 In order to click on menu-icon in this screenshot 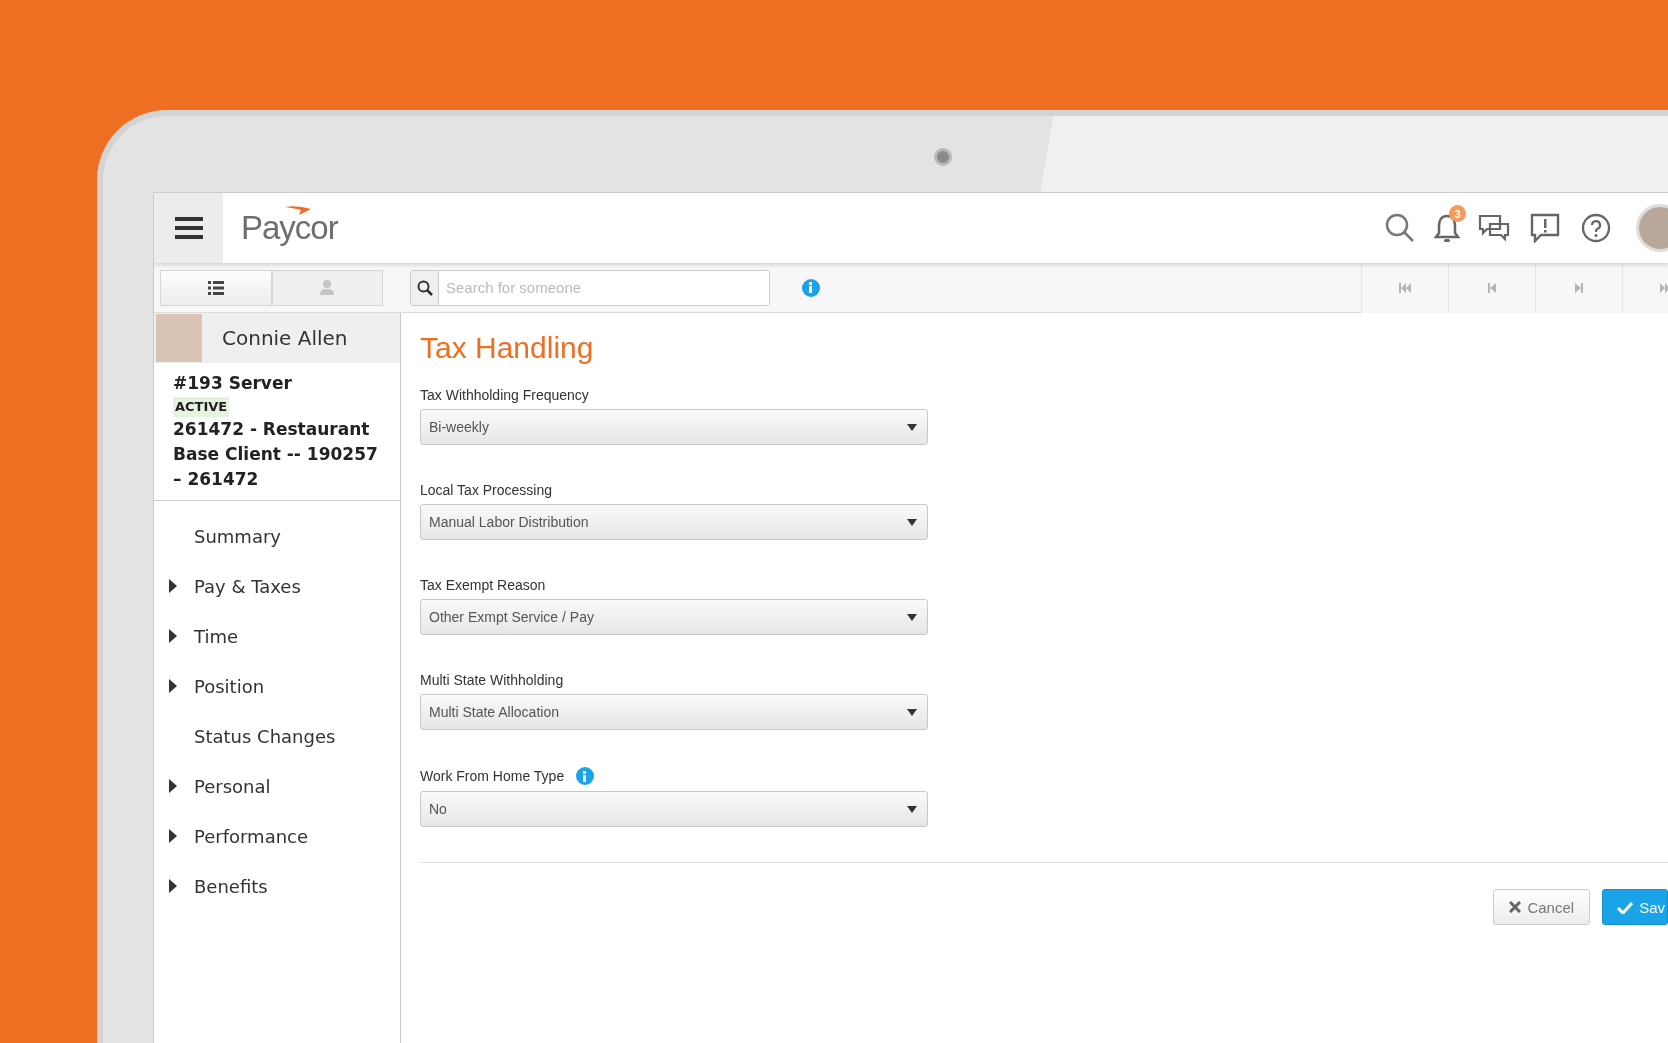, I will do `click(188, 228)`.